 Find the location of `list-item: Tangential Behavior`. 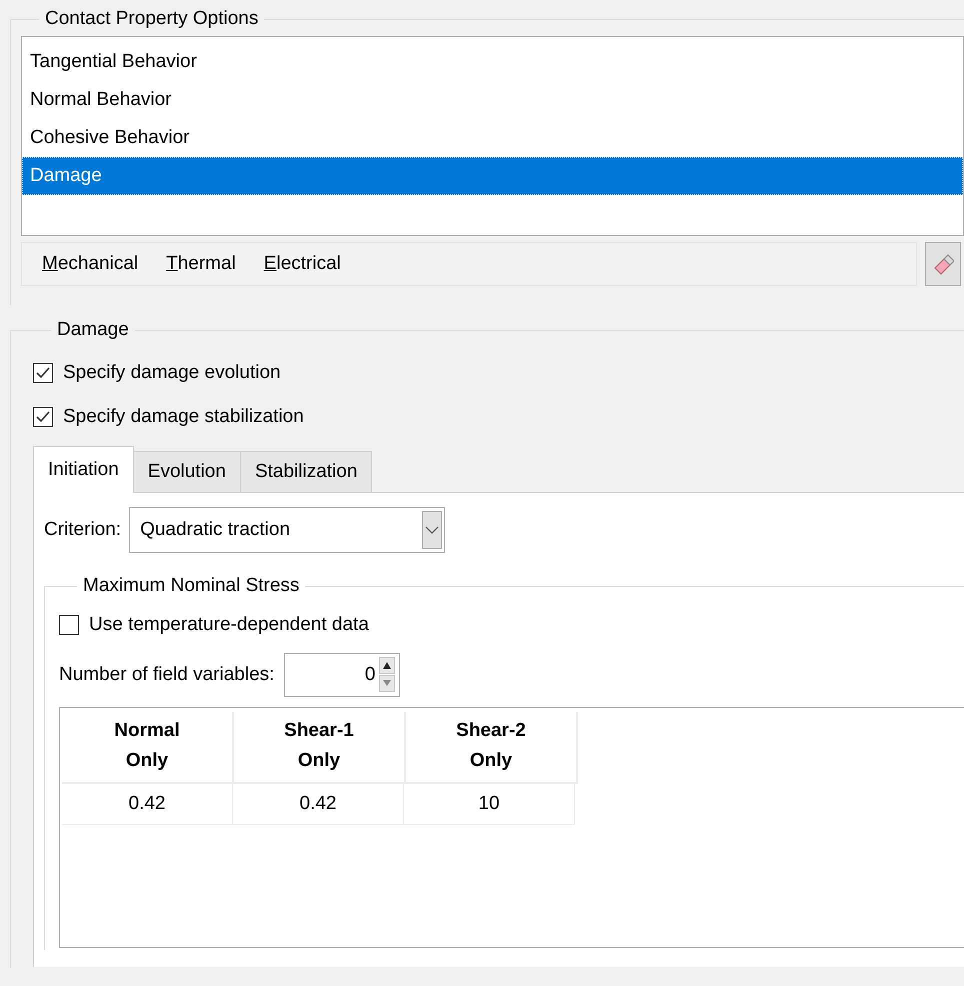

list-item: Tangential Behavior is located at coordinates (492, 62).